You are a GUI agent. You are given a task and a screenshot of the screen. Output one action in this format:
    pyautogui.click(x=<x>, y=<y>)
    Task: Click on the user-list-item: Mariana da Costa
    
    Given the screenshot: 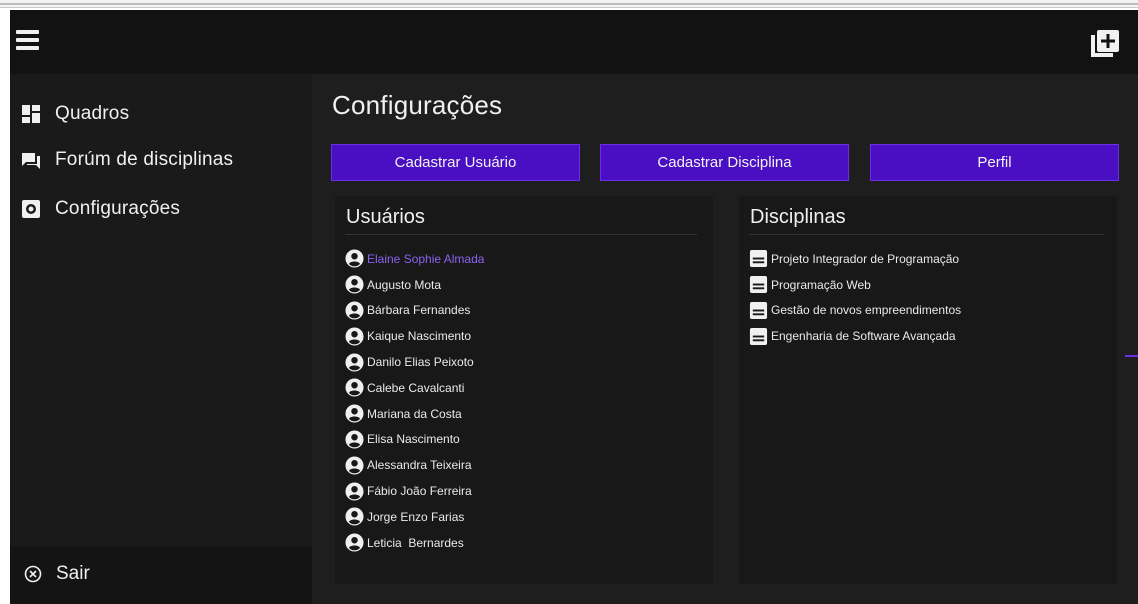 What is the action you would take?
    pyautogui.click(x=414, y=414)
    